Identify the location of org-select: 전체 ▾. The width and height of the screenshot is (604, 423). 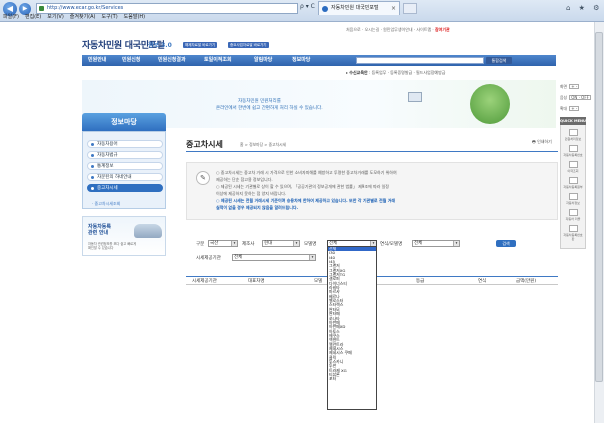
(274, 257).